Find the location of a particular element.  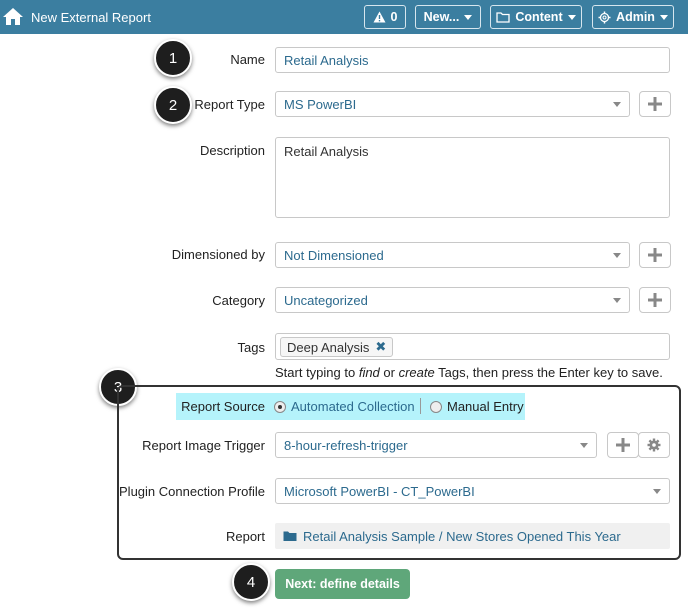

add-category-button is located at coordinates (655, 300).